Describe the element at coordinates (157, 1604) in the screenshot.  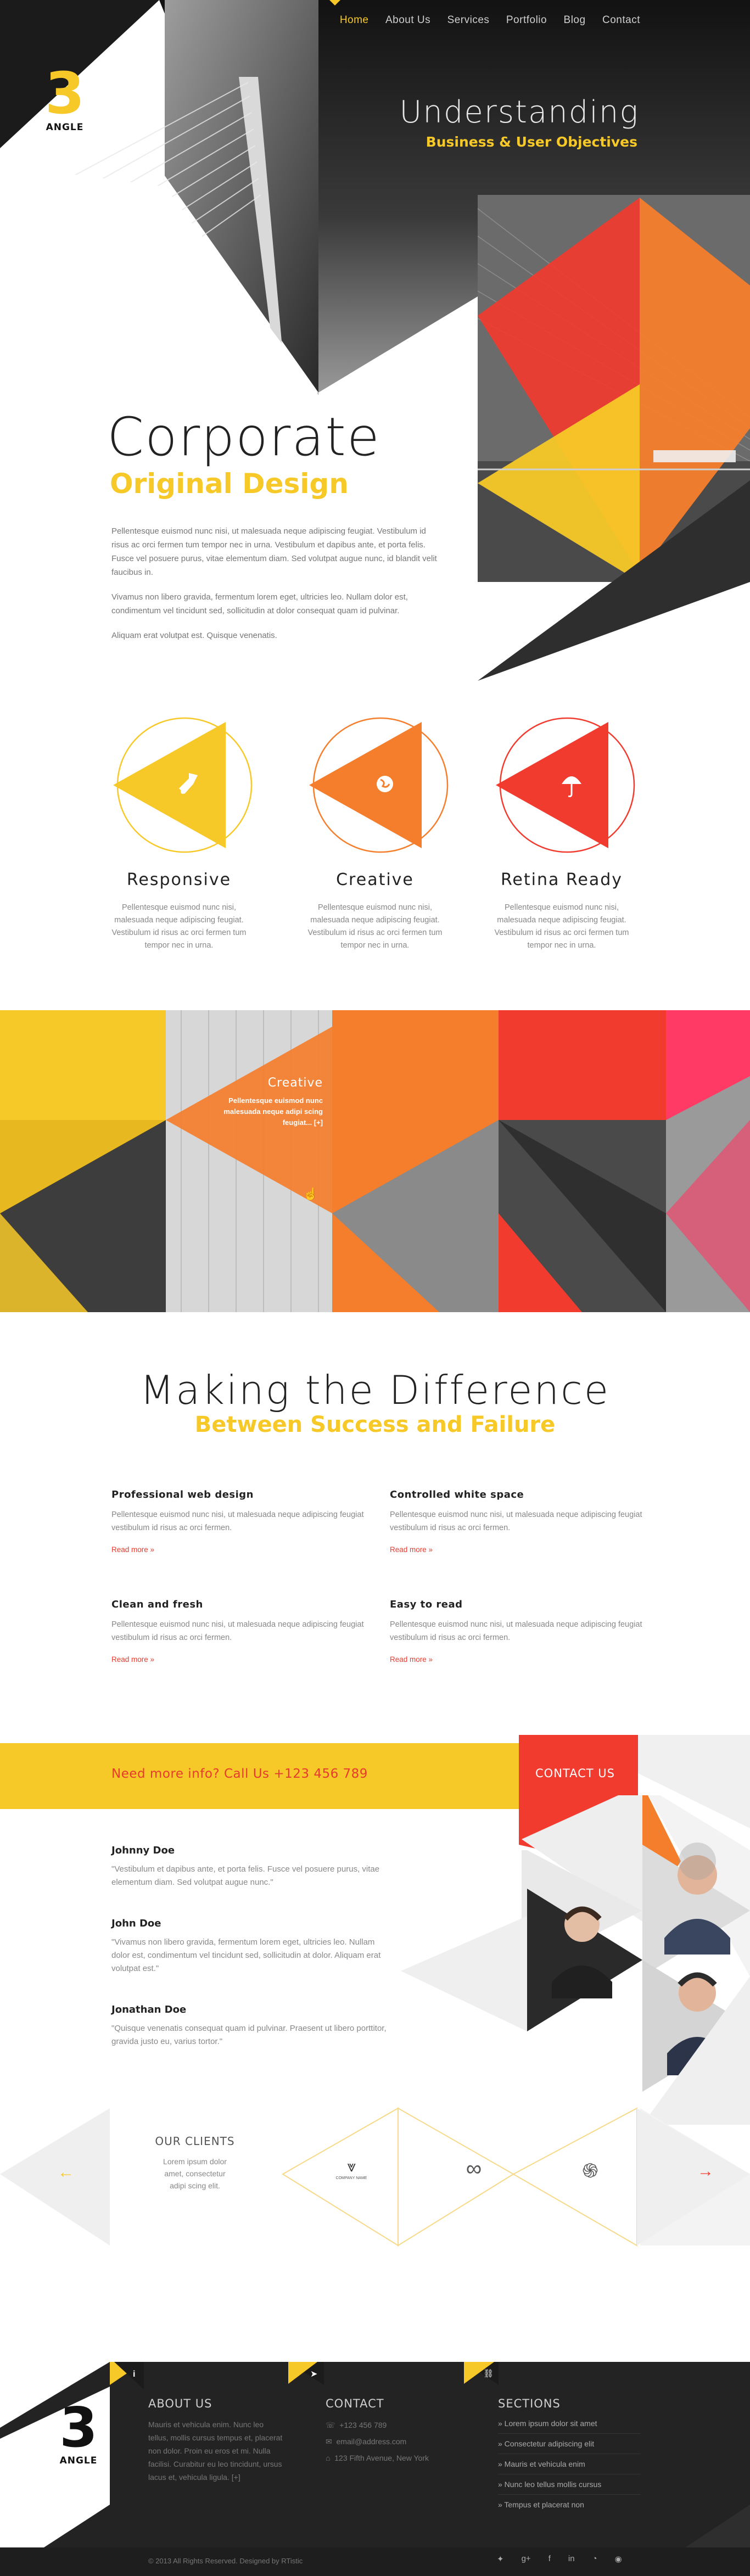
I see `difference-item-title: Clean and fresh` at that location.